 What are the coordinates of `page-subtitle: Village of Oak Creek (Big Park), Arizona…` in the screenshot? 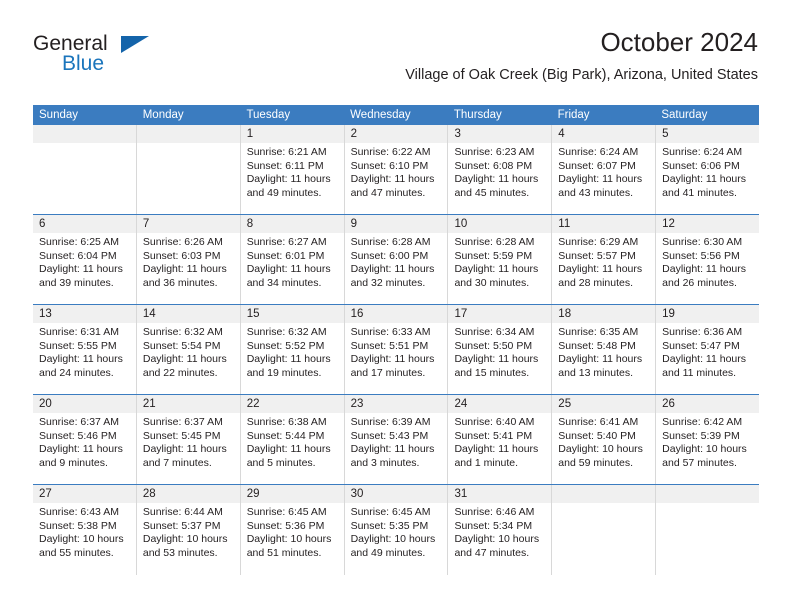 It's located at (581, 75).